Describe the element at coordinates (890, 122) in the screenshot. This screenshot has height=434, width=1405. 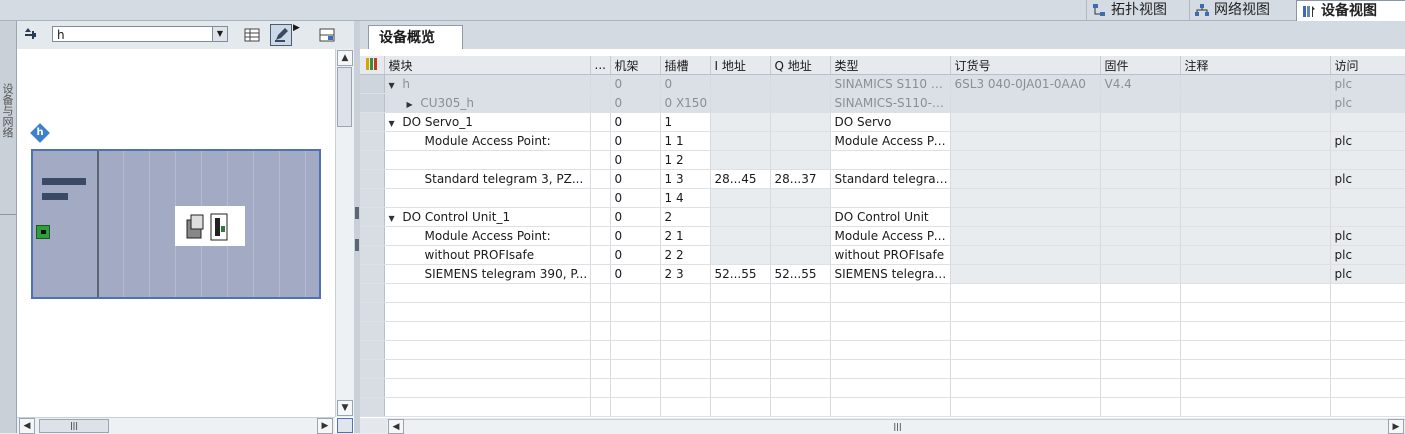
I see `cell-type: DO Servo` at that location.